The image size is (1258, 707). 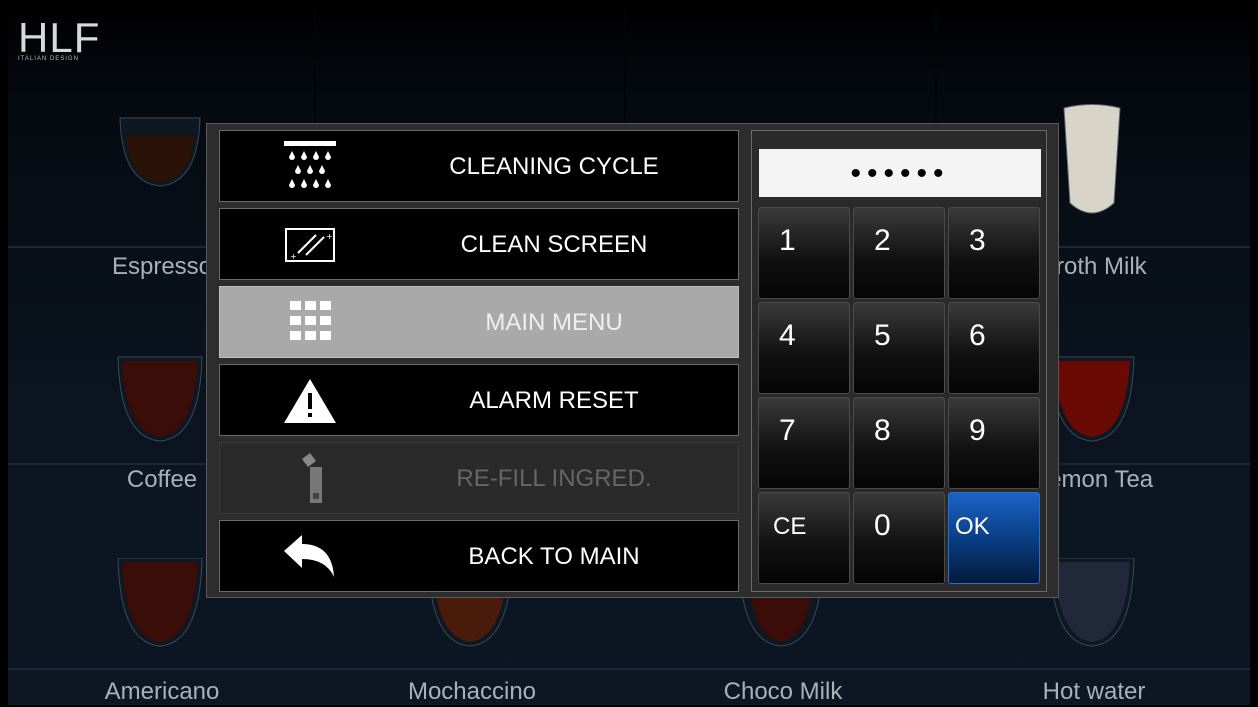 I want to click on key-label: 6, so click(x=977, y=335).